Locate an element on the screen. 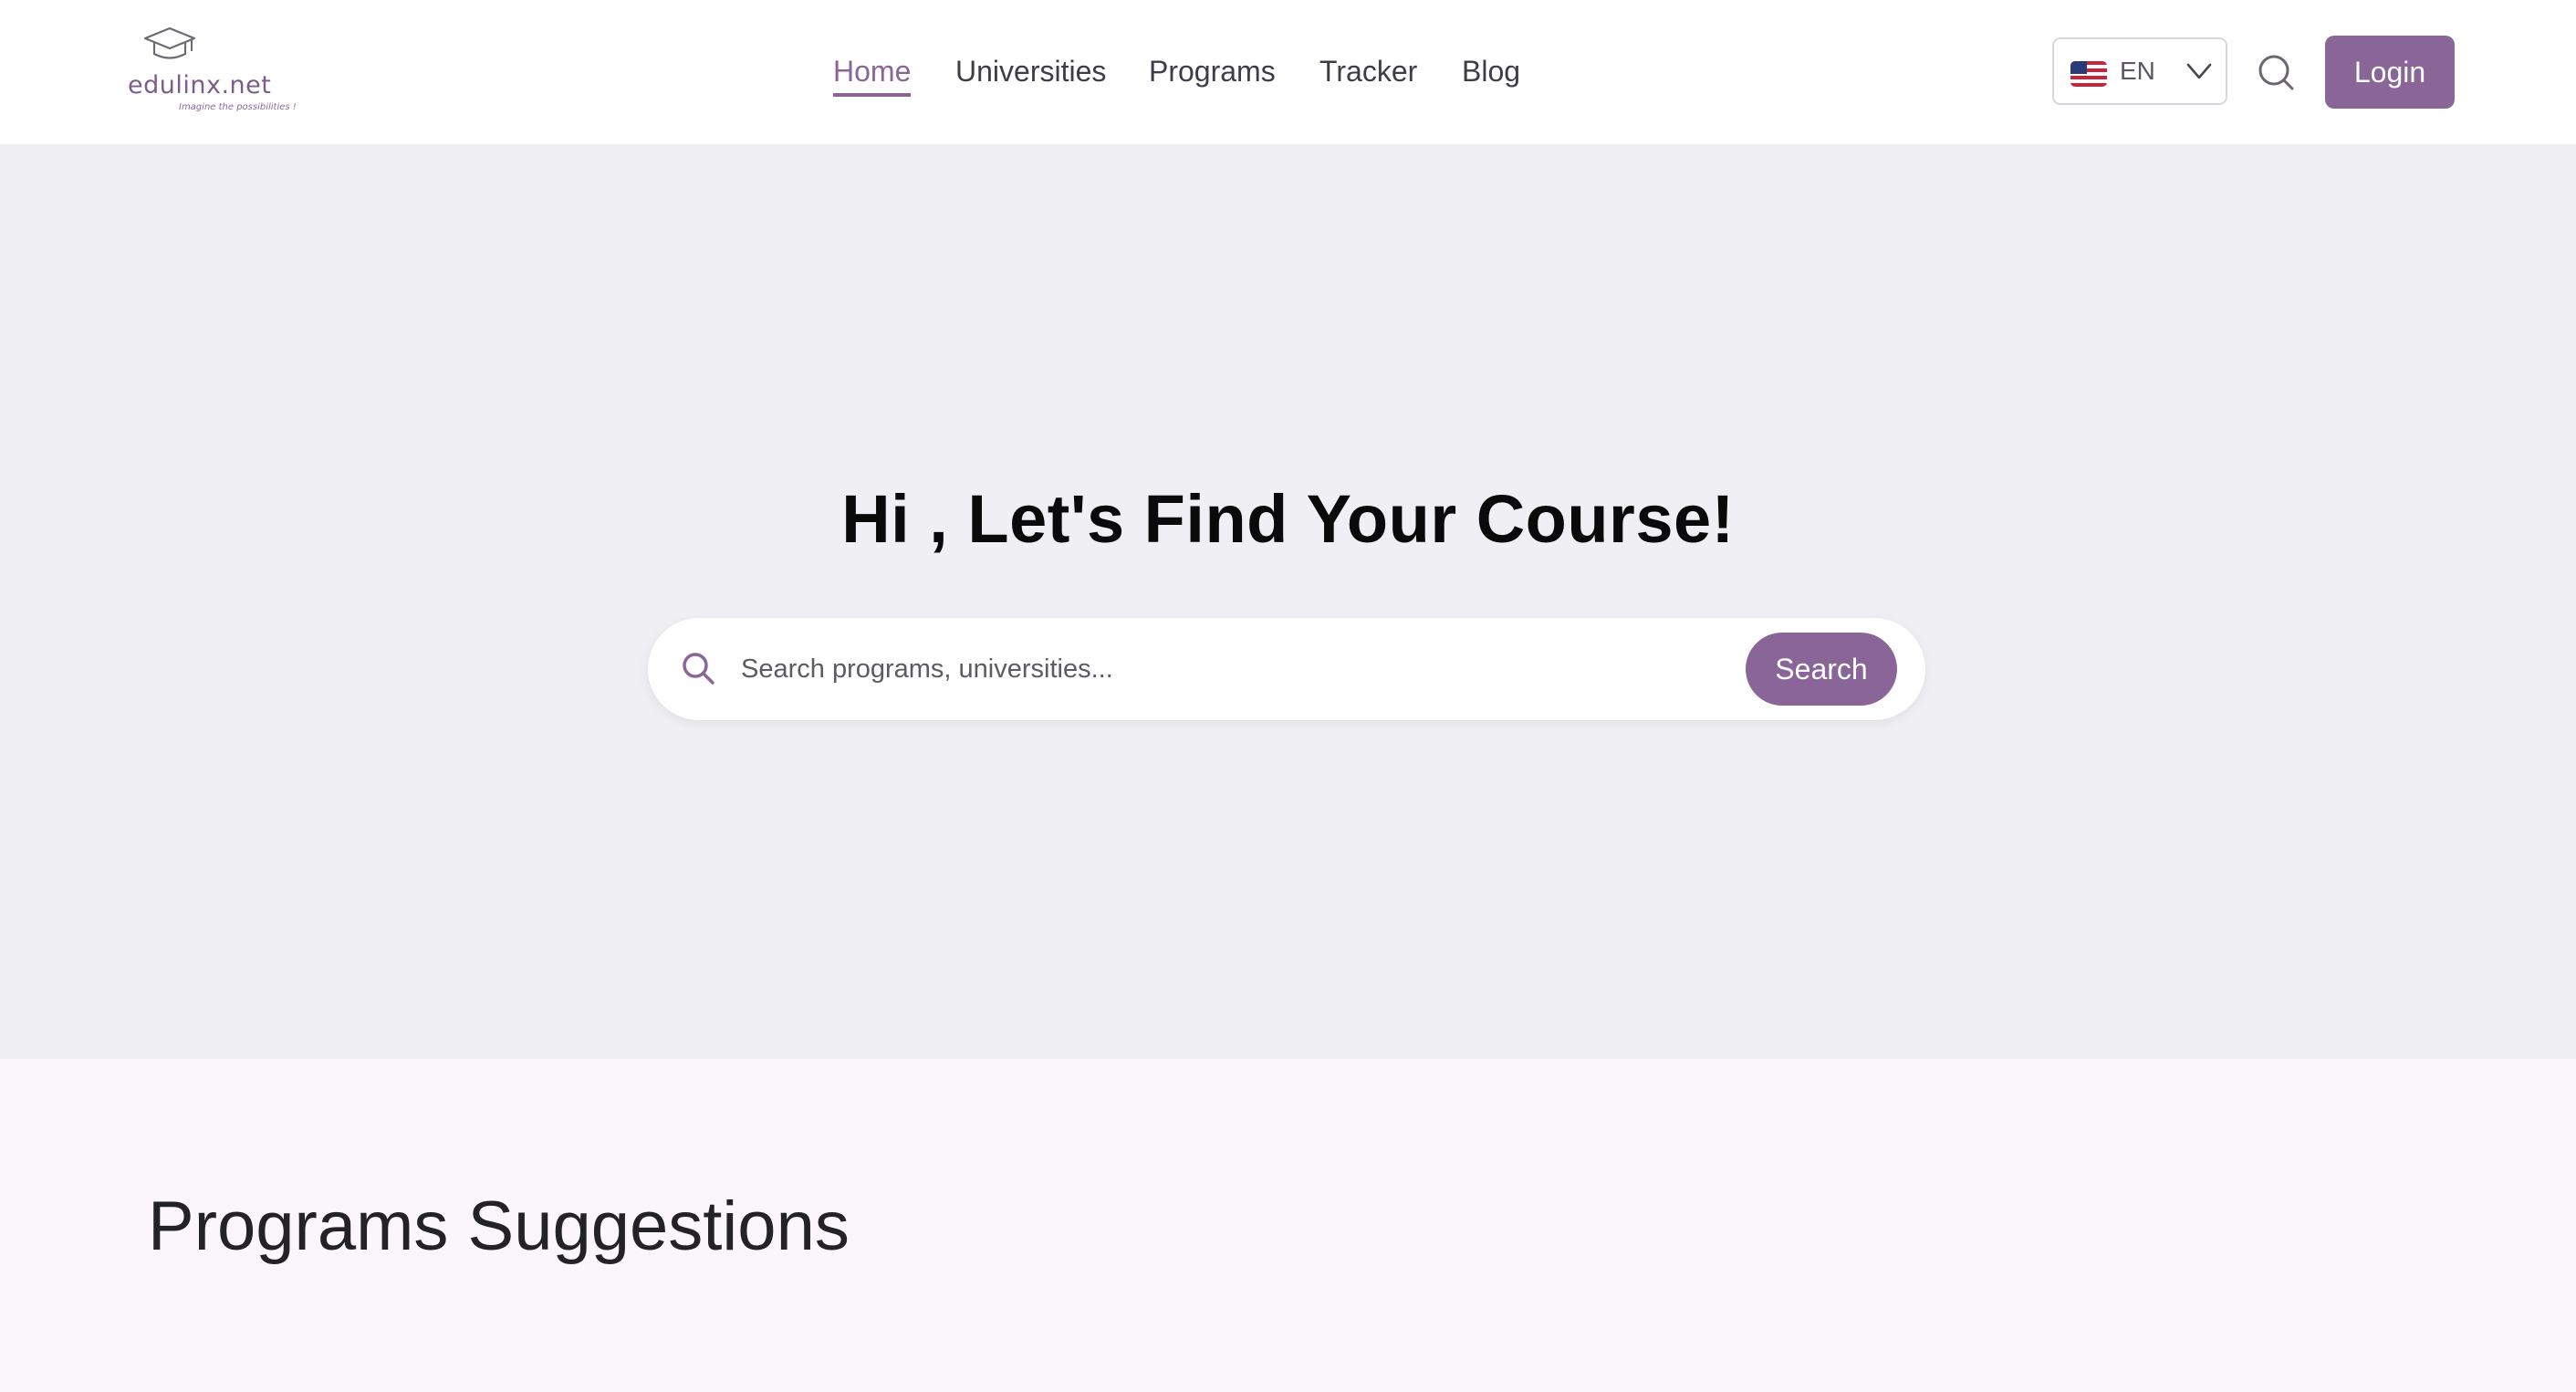  nav-item-blog: Blog is located at coordinates (1491, 71).